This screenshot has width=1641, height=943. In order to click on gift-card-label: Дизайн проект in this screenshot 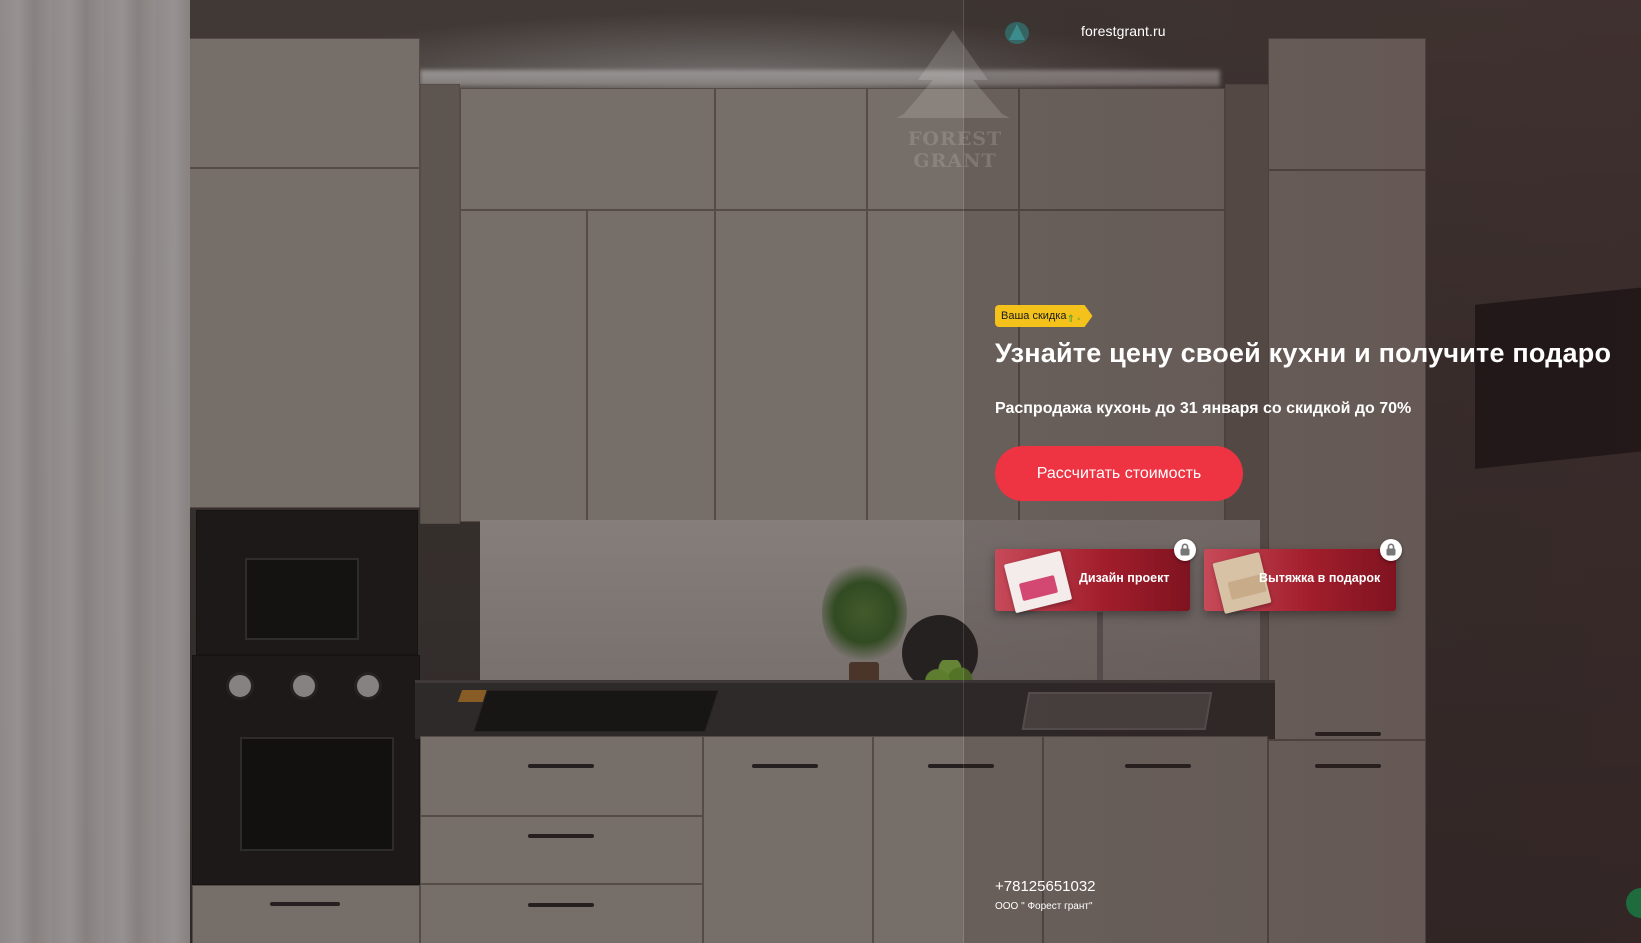, I will do `click(1124, 578)`.